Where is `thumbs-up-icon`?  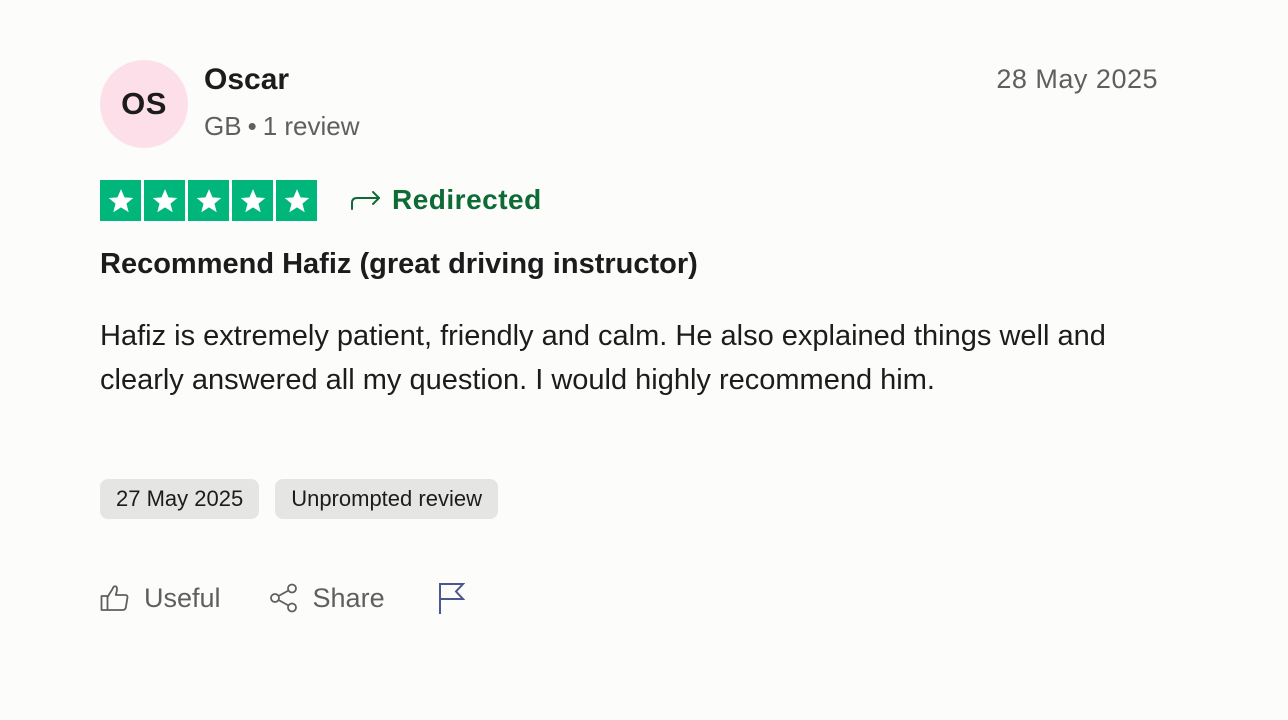
thumbs-up-icon is located at coordinates (115, 598).